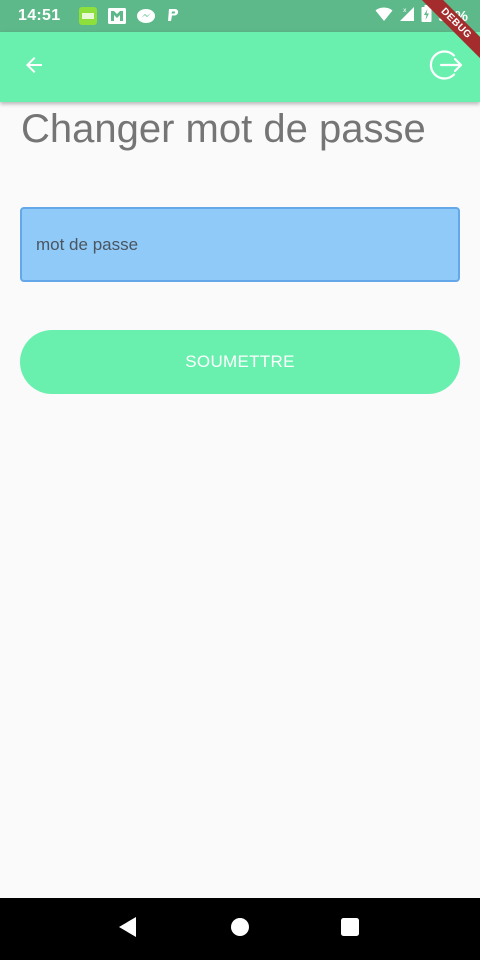 This screenshot has height=960, width=480. What do you see at coordinates (452, 16) in the screenshot?
I see `battery-percent: 99%` at bounding box center [452, 16].